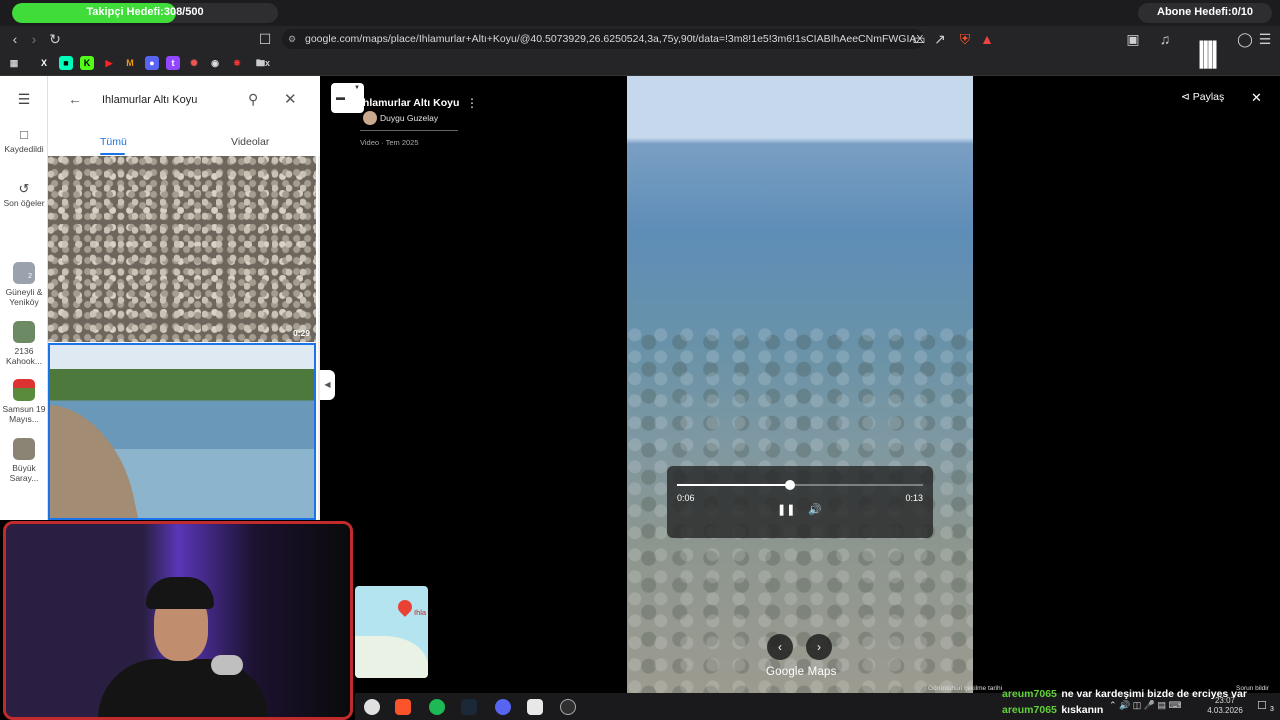 The height and width of the screenshot is (720, 1280). I want to click on volume-icon: 🔊, so click(815, 510).